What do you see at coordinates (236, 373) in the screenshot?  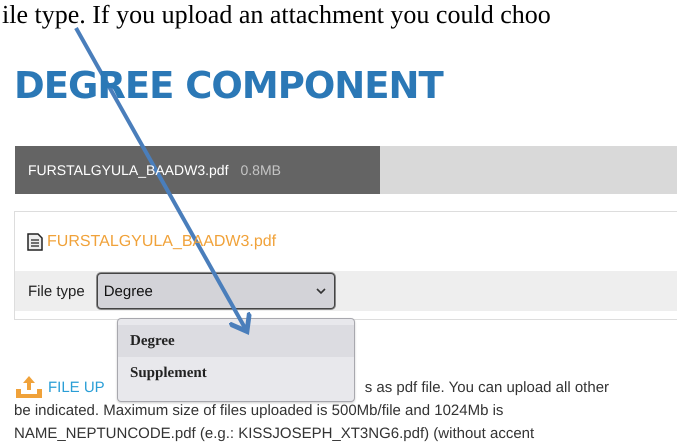 I see `dropdown-option: Supplement` at bounding box center [236, 373].